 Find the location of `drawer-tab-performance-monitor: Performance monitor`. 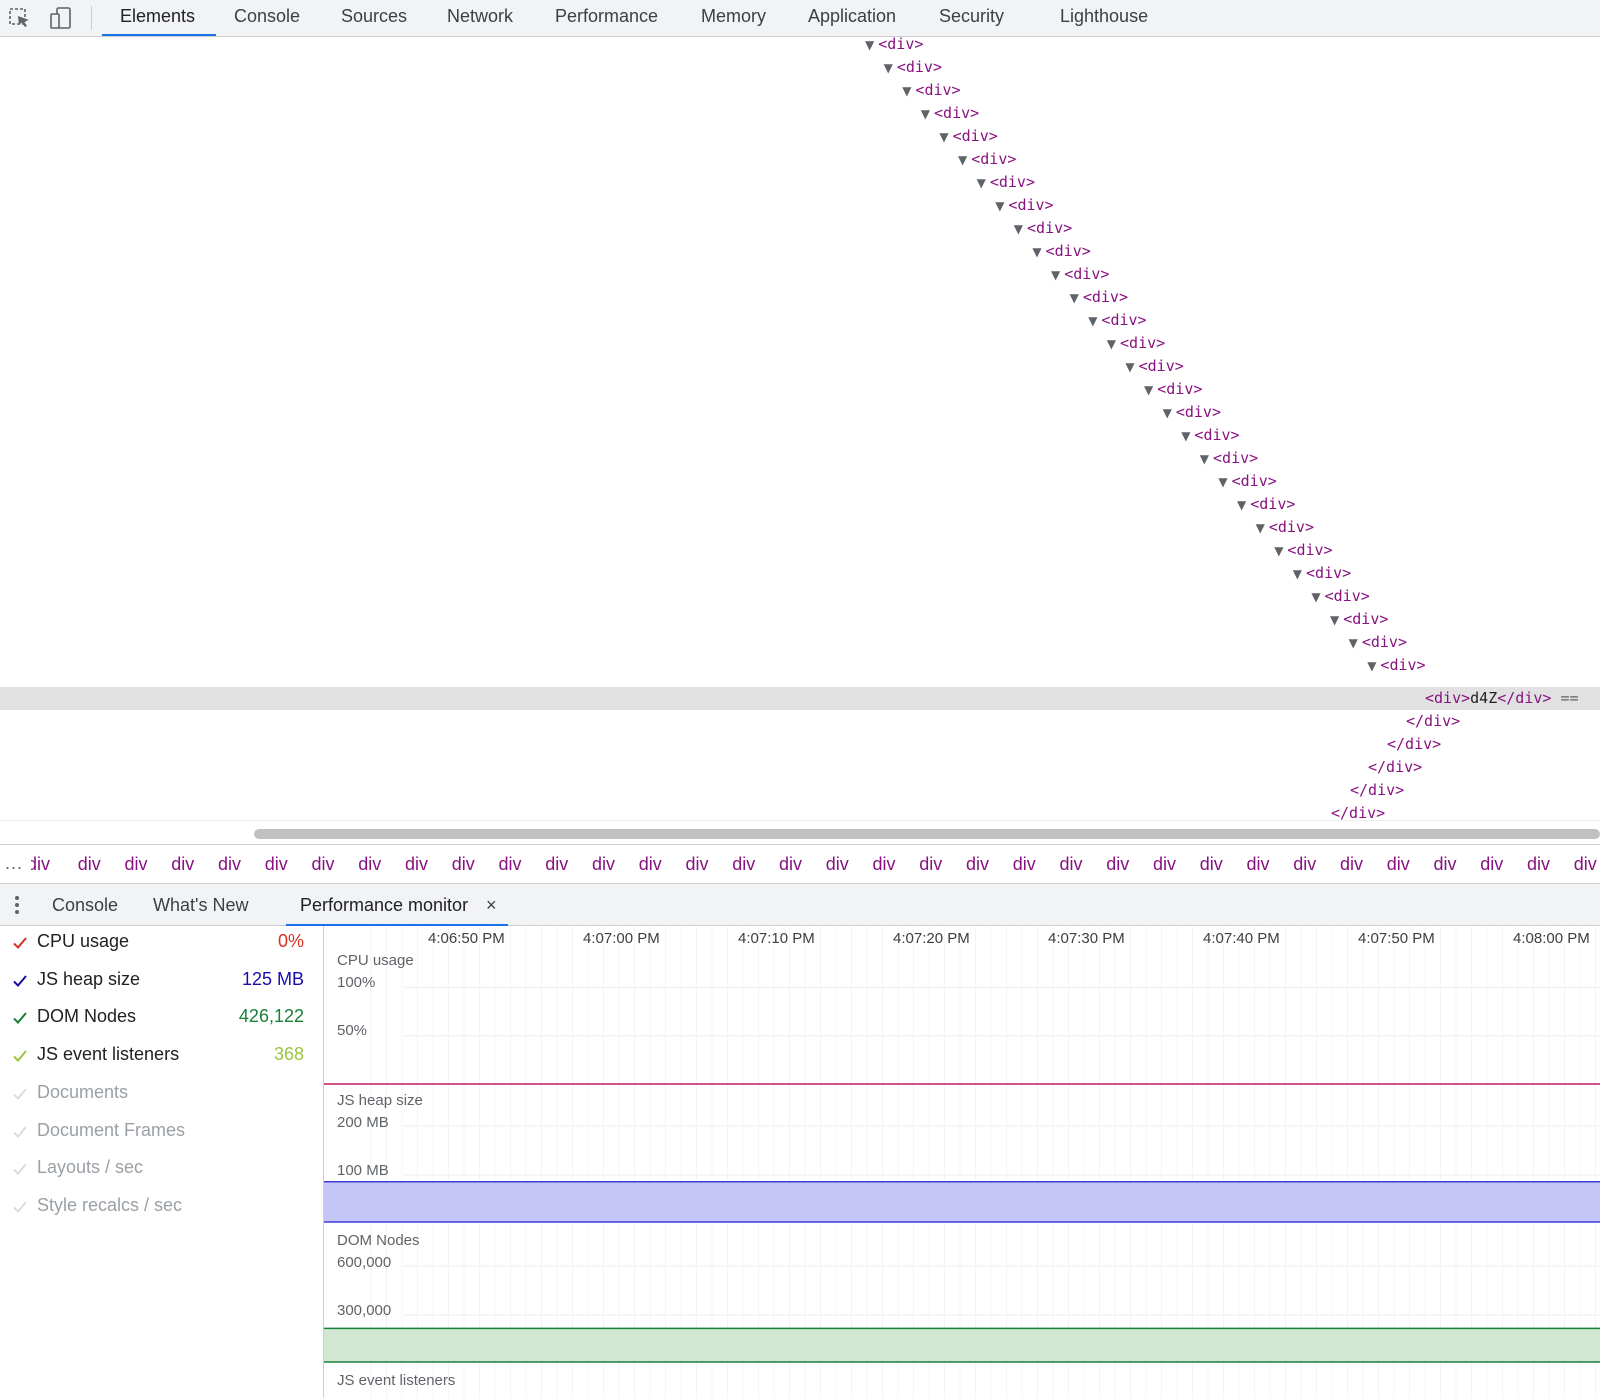

drawer-tab-performance-monitor: Performance monitor is located at coordinates (384, 905).